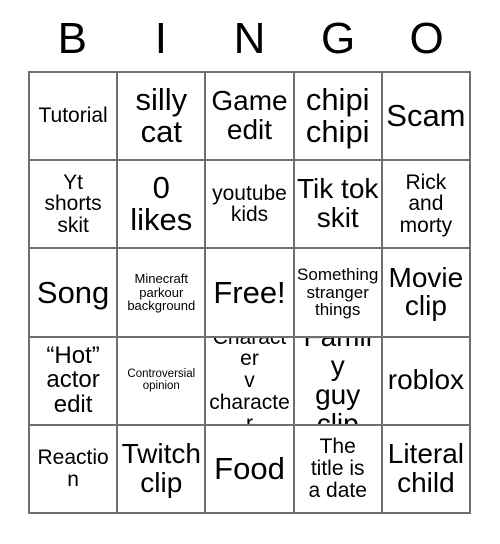  I want to click on bingo-header-row: B I N G O, so click(249, 39).